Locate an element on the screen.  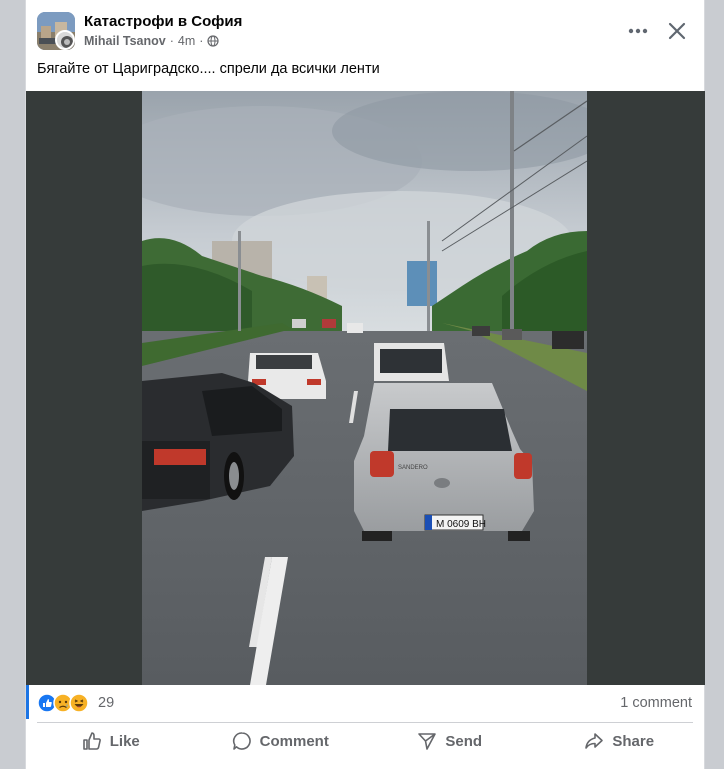
reaction-icons is located at coordinates (67, 703).